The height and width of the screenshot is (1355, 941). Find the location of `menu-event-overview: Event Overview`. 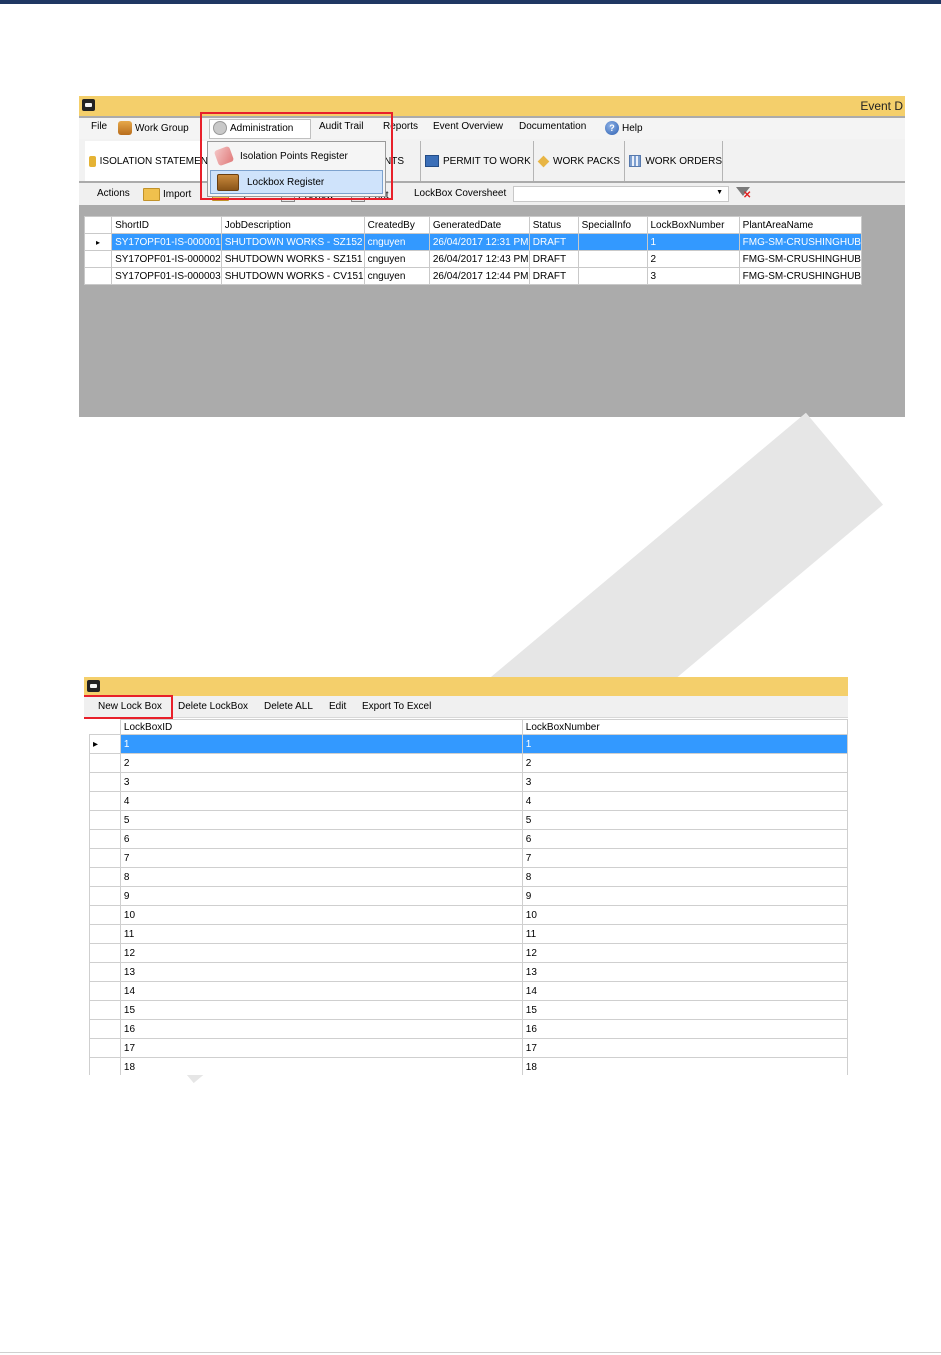

menu-event-overview: Event Overview is located at coordinates (468, 126).